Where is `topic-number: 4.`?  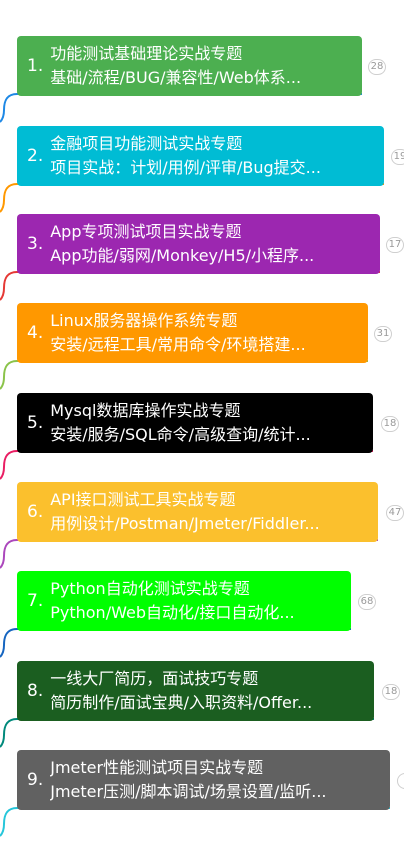 topic-number: 4. is located at coordinates (35, 333).